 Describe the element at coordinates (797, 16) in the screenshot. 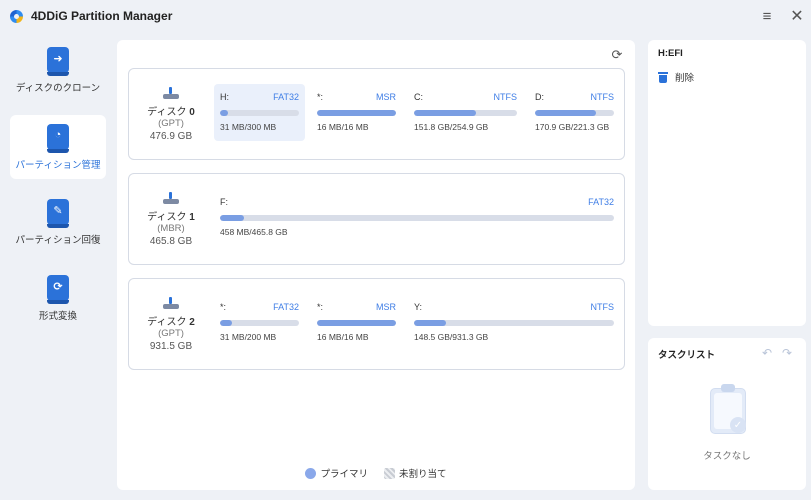

I see `close-icon: ✕` at that location.